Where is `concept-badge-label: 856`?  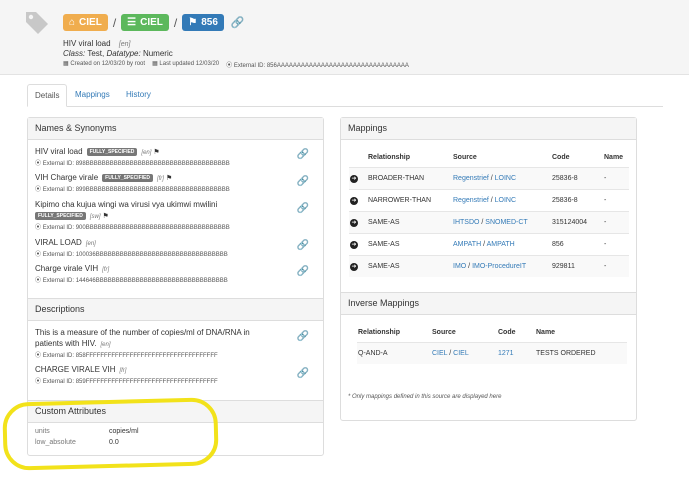
concept-badge-label: 856 is located at coordinates (209, 22).